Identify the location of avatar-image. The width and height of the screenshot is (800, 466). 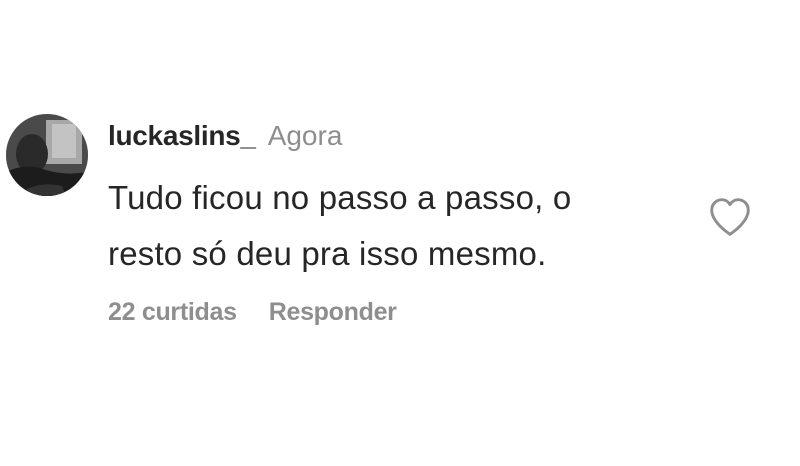
(47, 155).